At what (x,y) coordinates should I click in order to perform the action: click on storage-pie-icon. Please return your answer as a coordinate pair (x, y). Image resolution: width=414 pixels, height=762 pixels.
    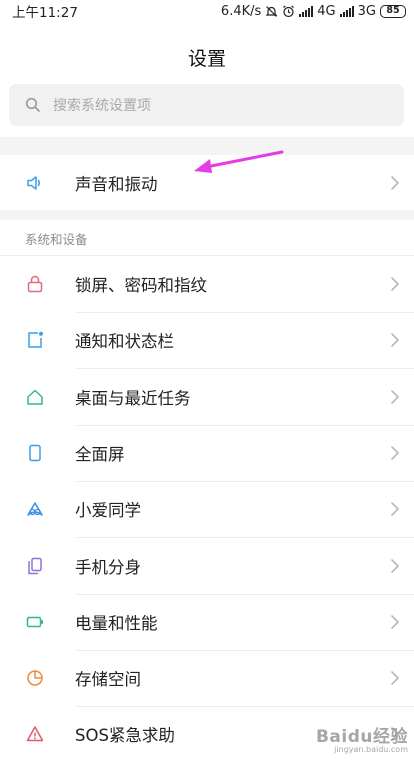
    Looking at the image, I should click on (35, 678).